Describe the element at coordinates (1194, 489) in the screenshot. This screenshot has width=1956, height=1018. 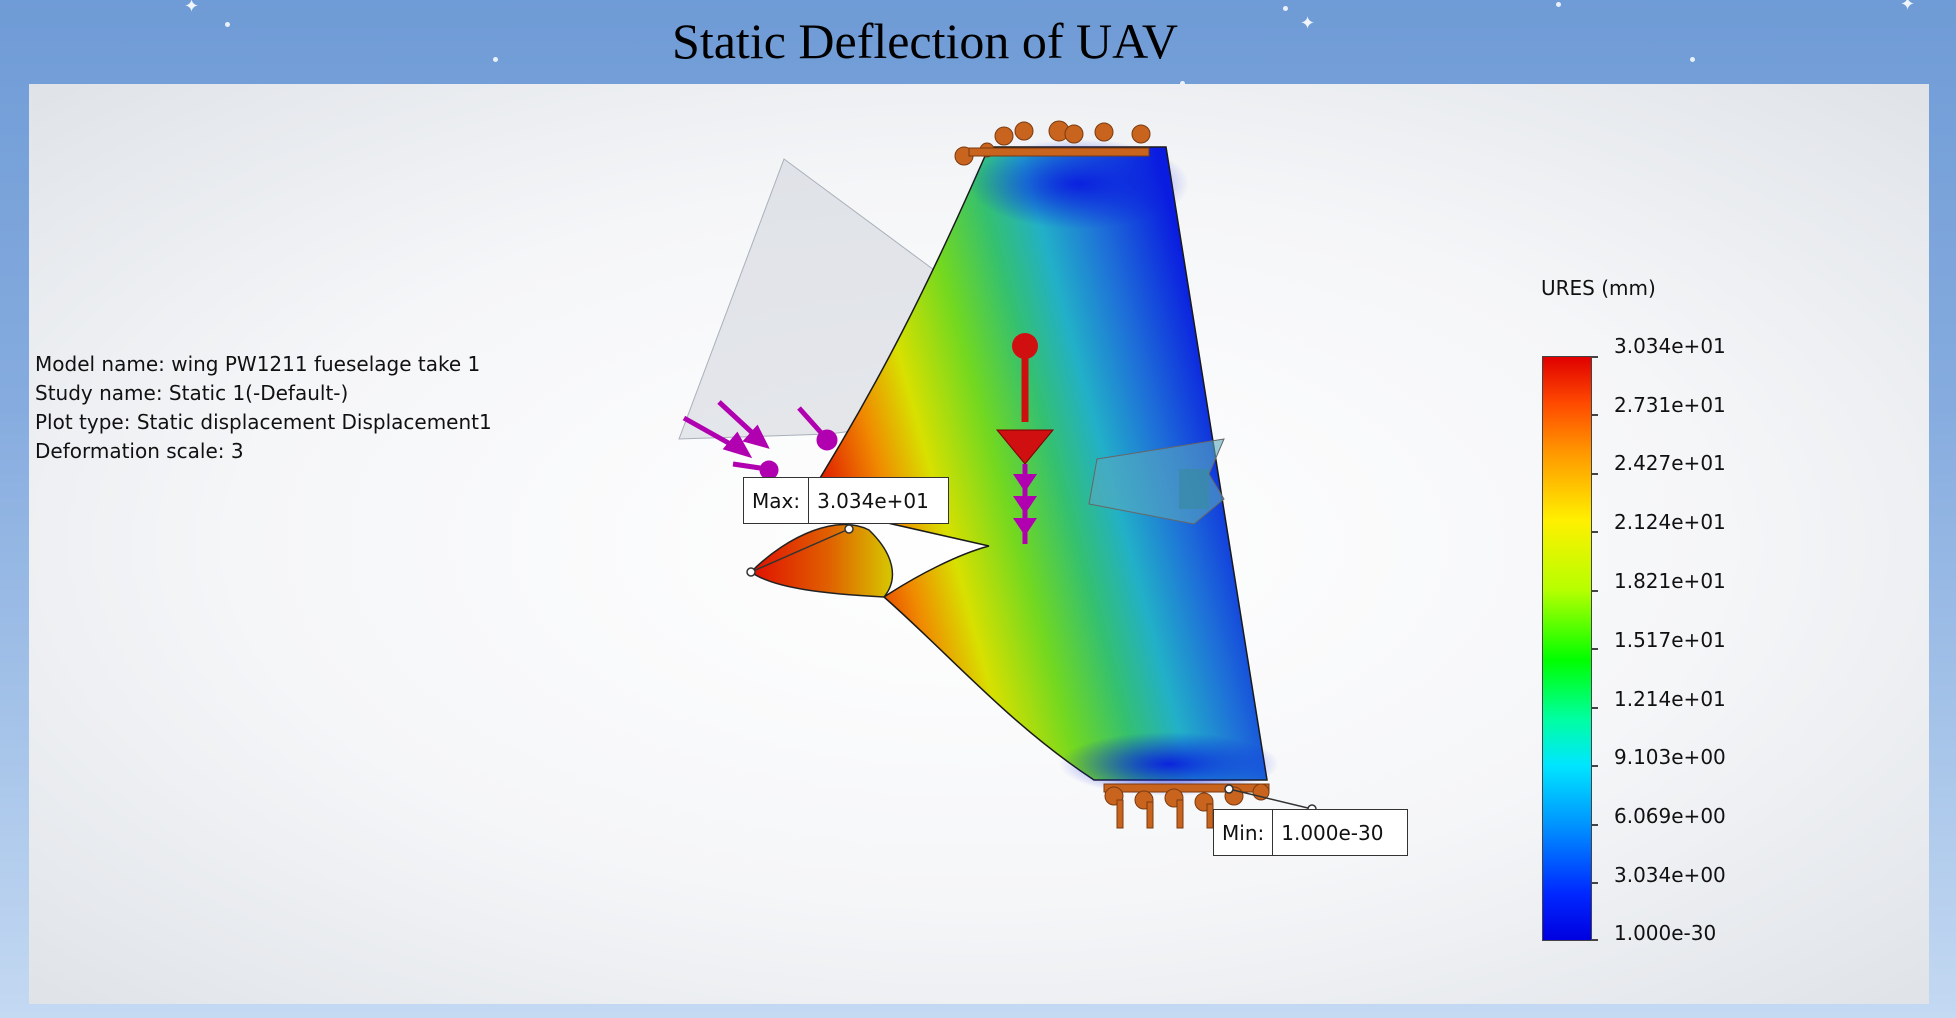
I see `tail-fin` at that location.